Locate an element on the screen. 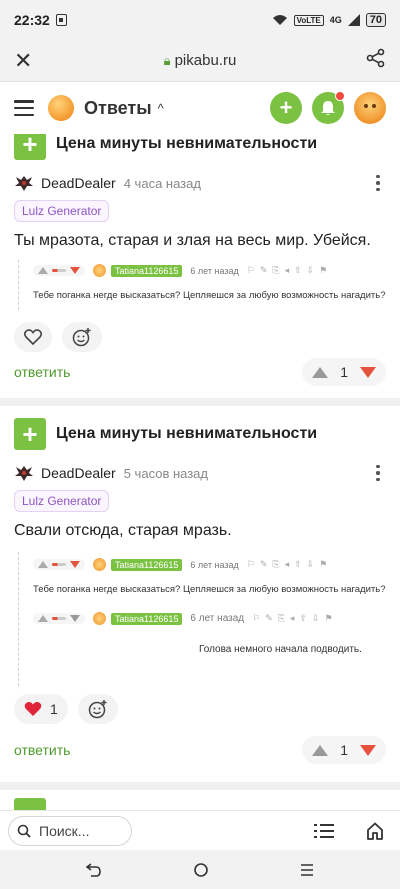 The image size is (400, 889). chevron-up-icon: ^ is located at coordinates (161, 108).